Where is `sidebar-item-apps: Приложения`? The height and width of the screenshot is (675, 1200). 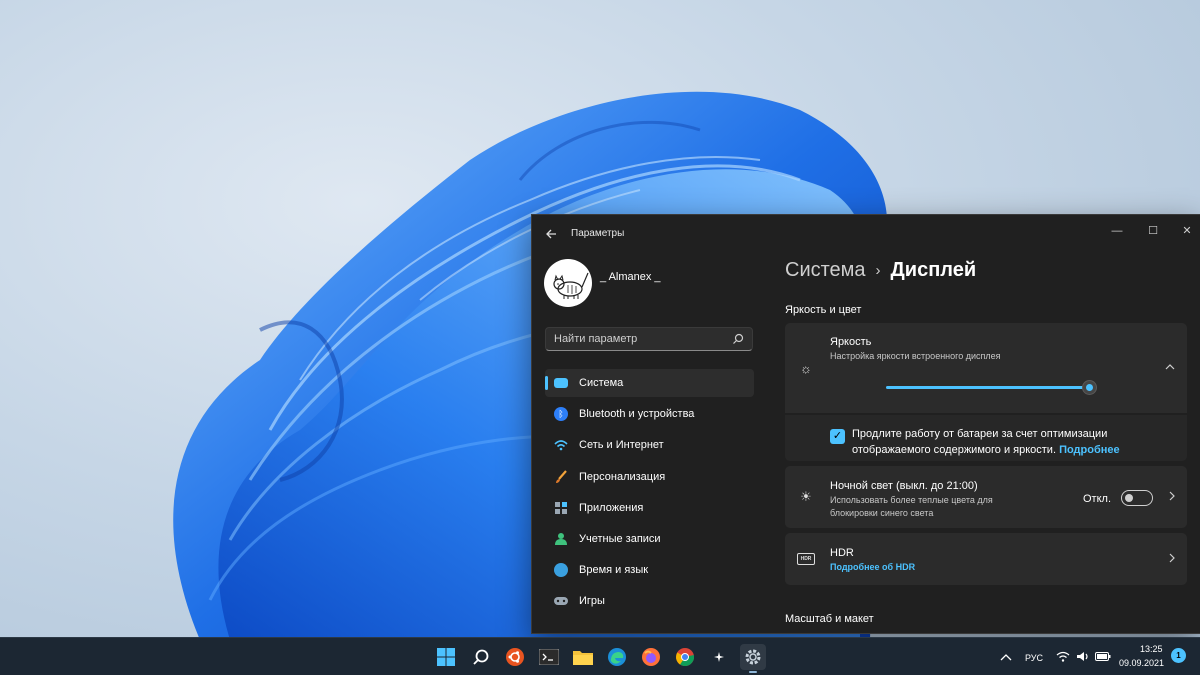
sidebar-item-apps: Приложения is located at coordinates (649, 508).